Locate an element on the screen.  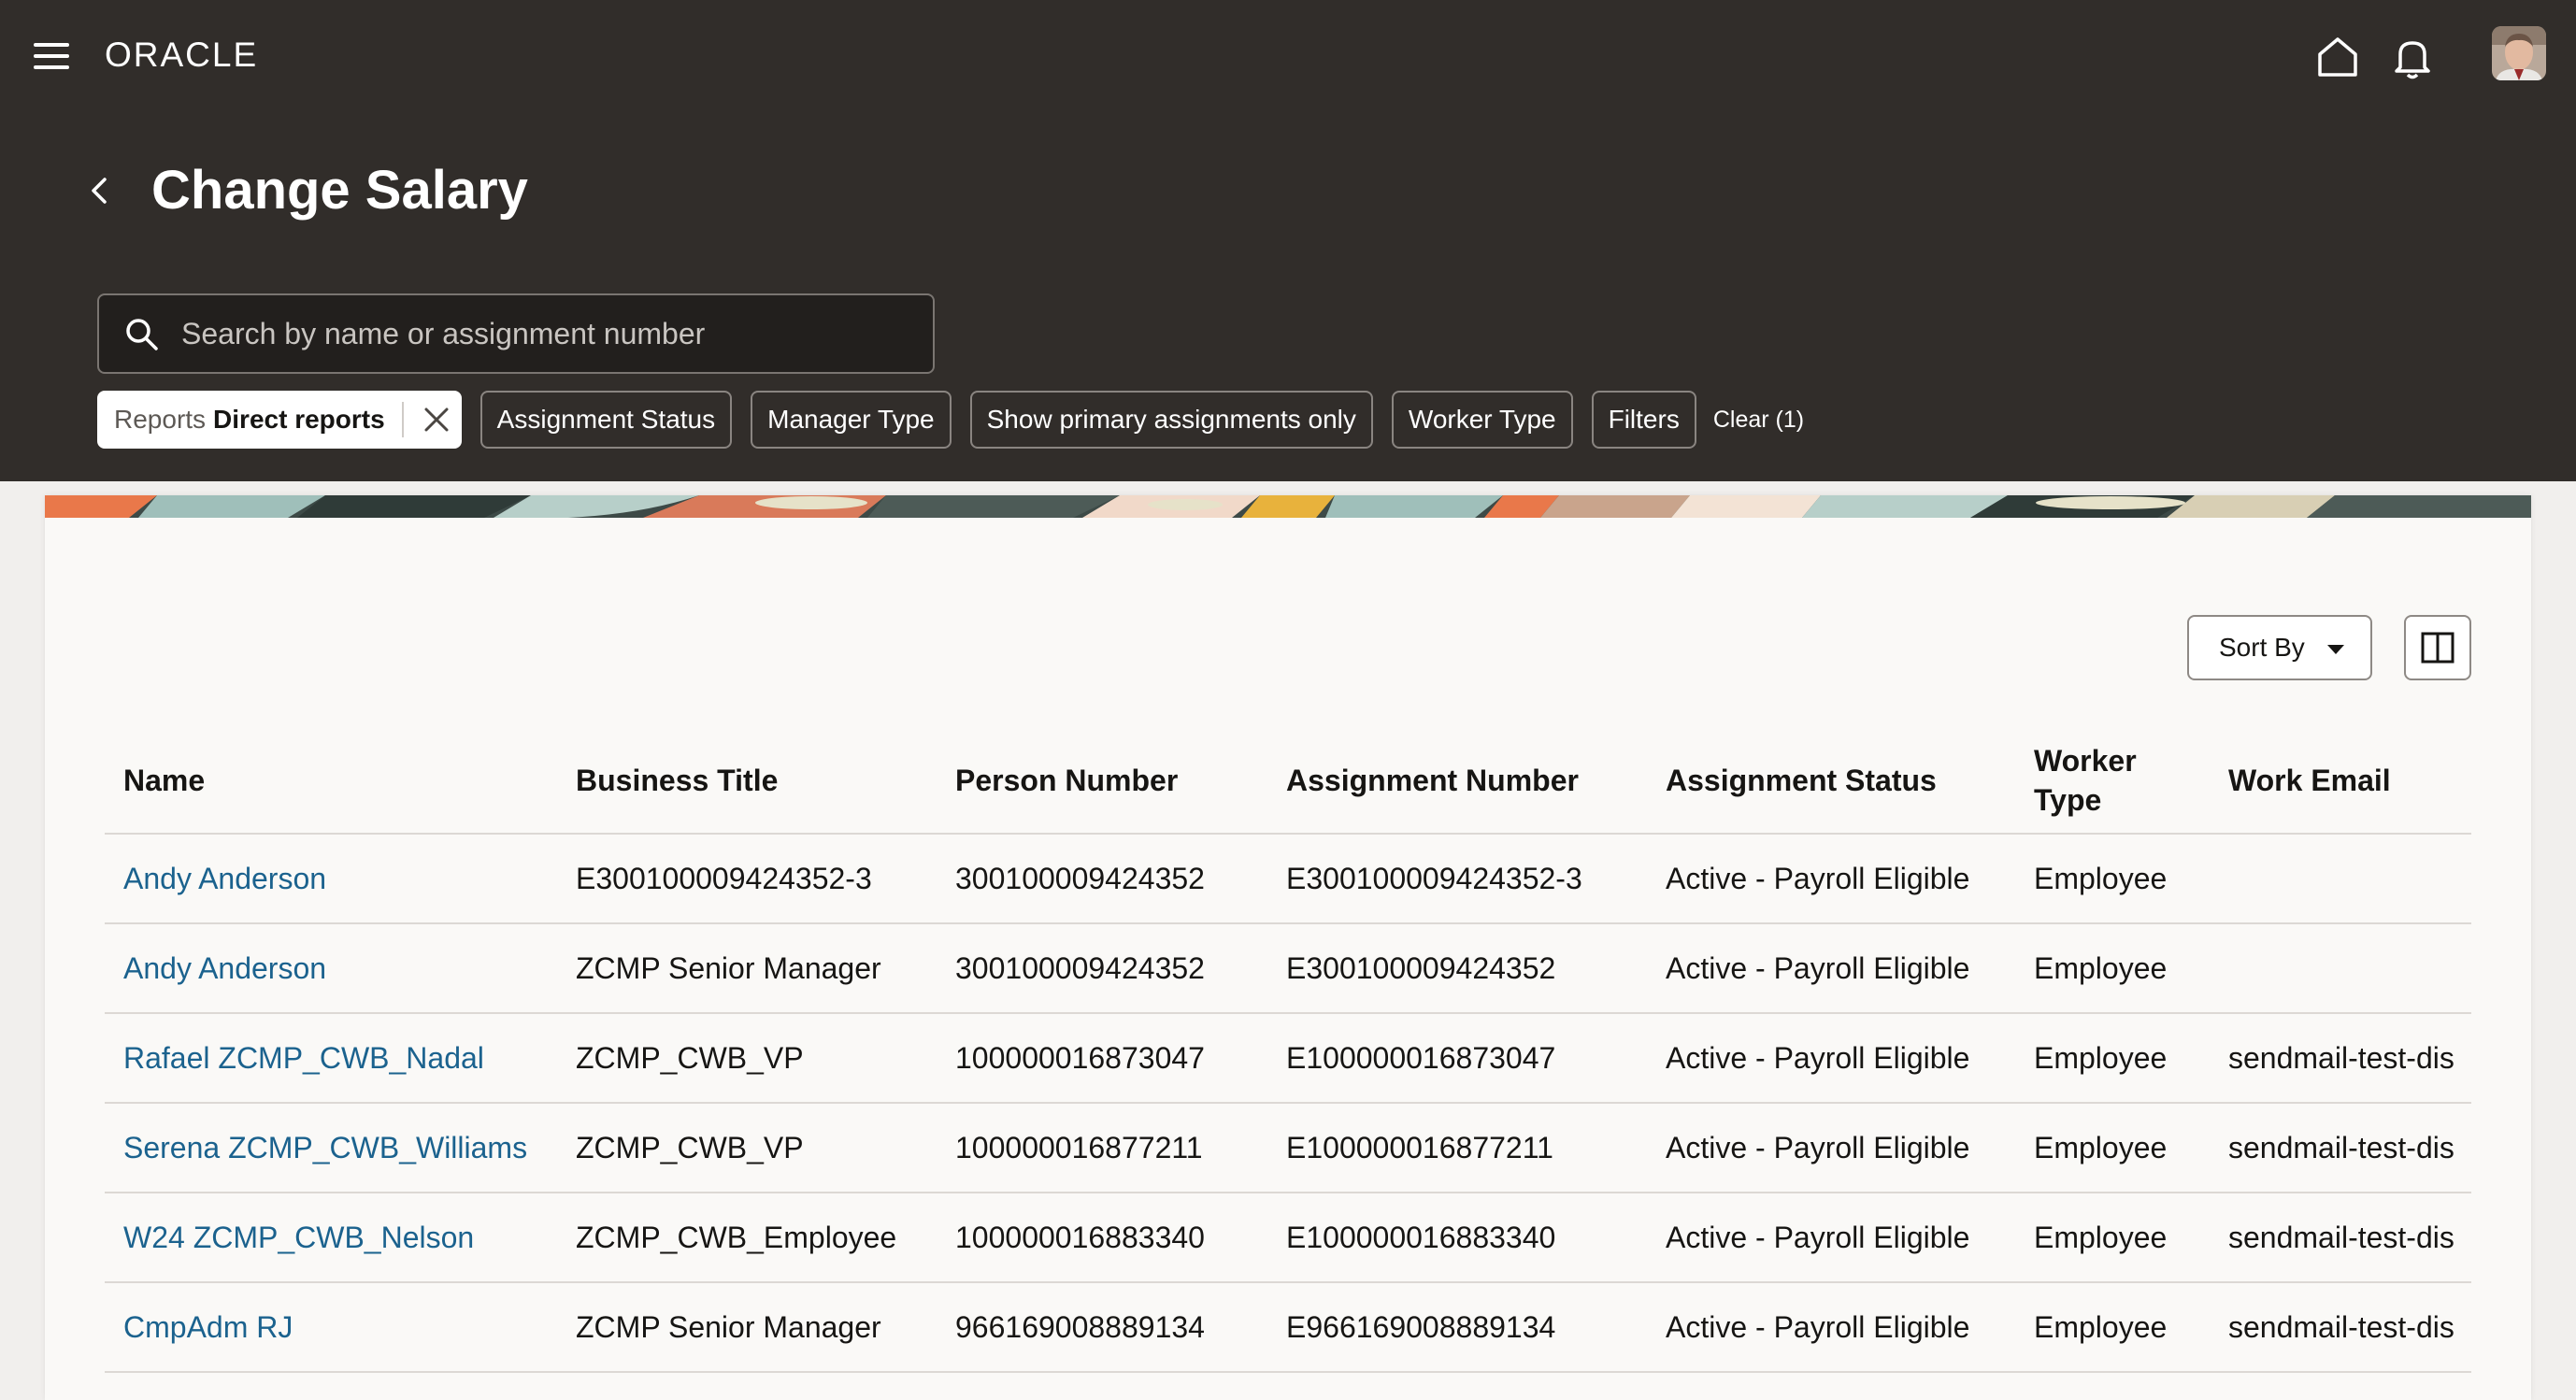
cell-name: Serena ZCMP_CWB_Williams is located at coordinates (331, 1148).